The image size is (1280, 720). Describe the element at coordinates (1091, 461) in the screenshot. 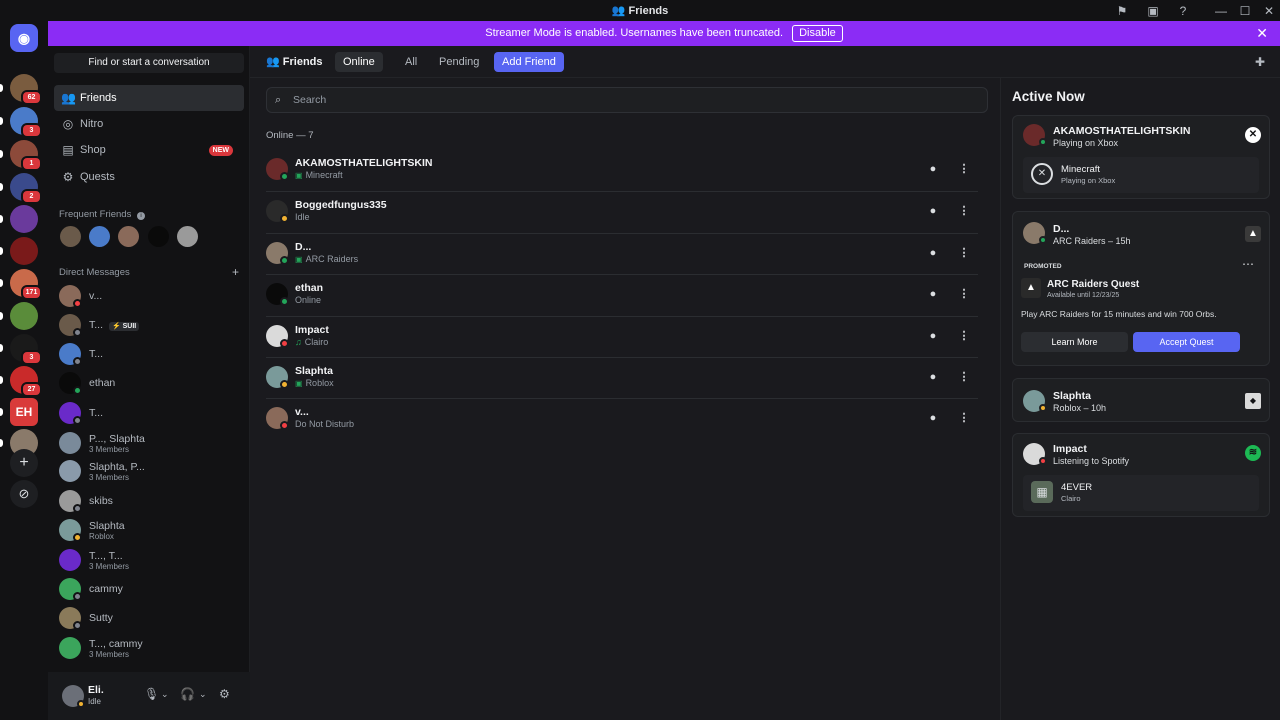

I see `active-sub: Listening to Spotify` at that location.